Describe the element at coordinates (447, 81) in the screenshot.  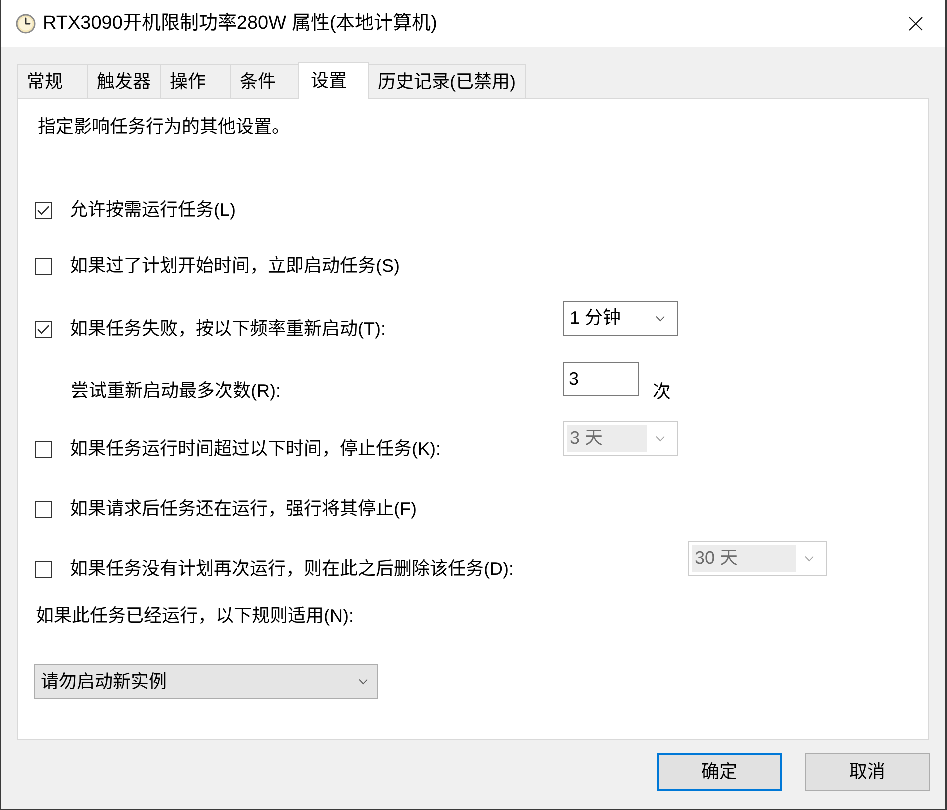
I see `tab: 历史记录(已禁用)` at that location.